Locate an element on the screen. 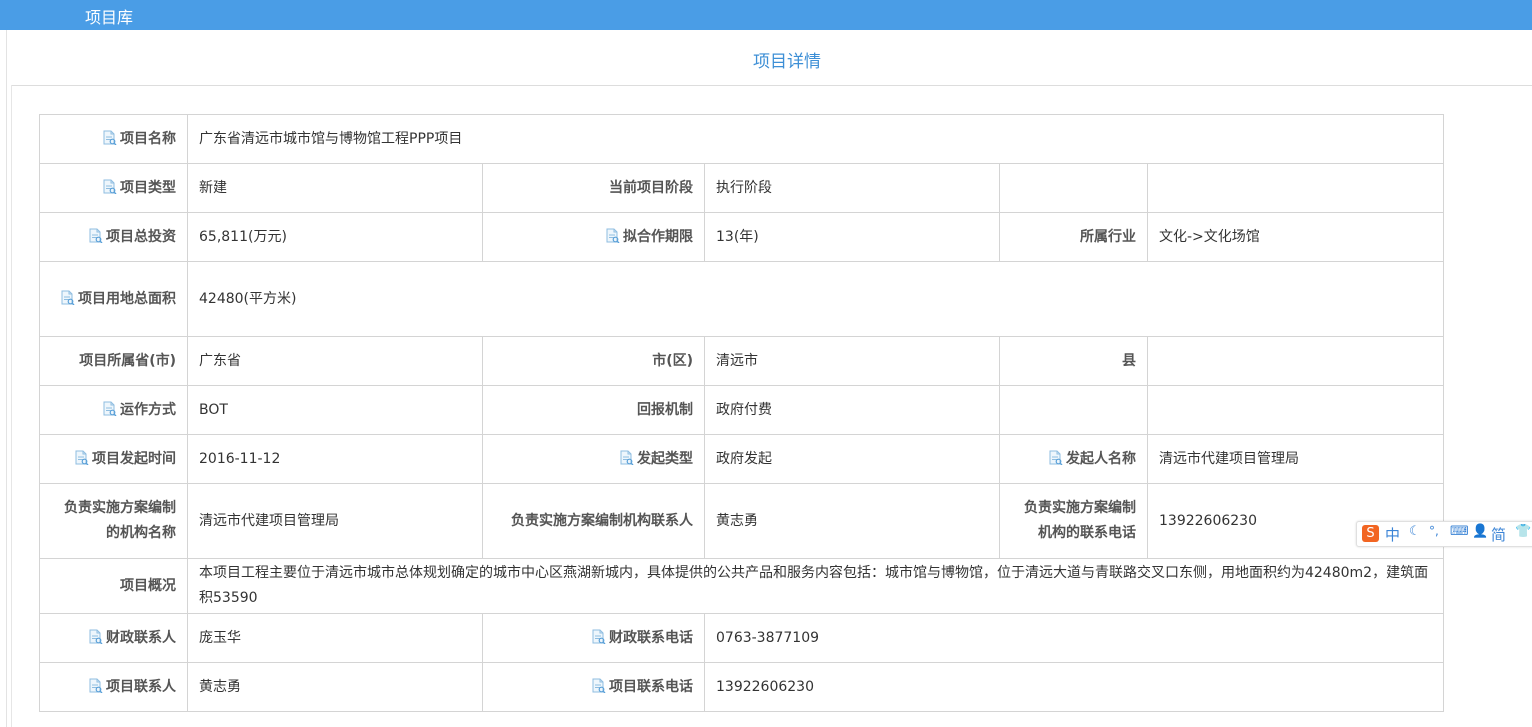 This screenshot has height=727, width=1532. initiator-value: 清远市代建项目管理局 is located at coordinates (1295, 459).